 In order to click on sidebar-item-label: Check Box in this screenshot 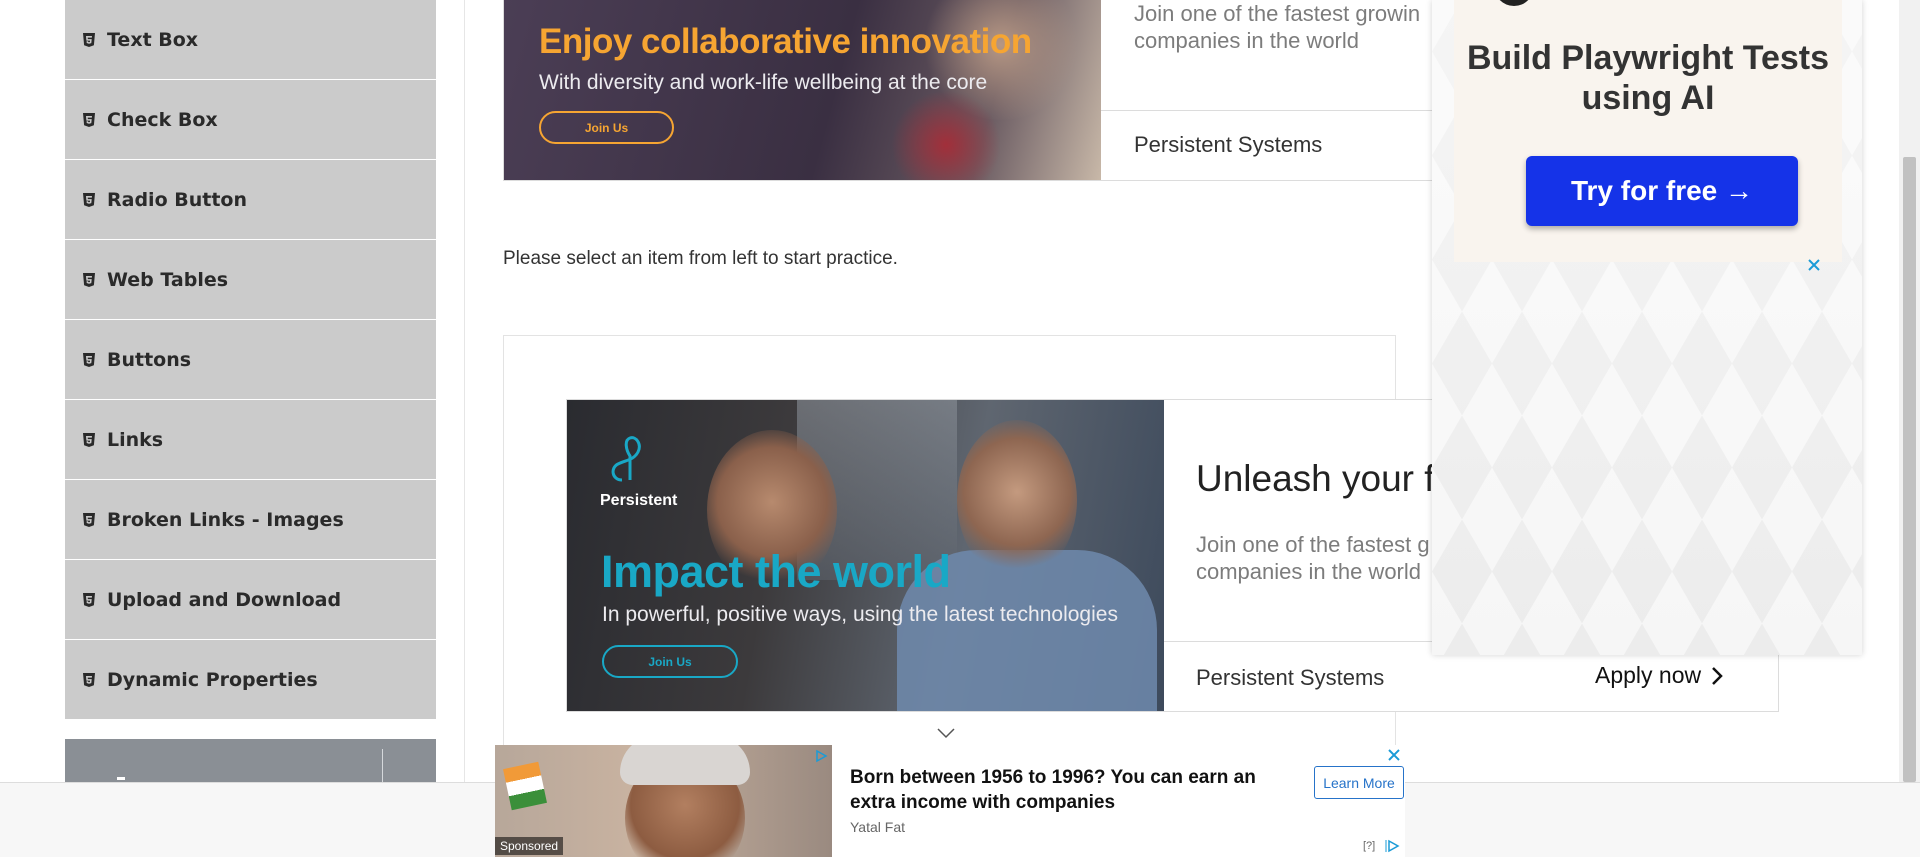, I will do `click(162, 119)`.